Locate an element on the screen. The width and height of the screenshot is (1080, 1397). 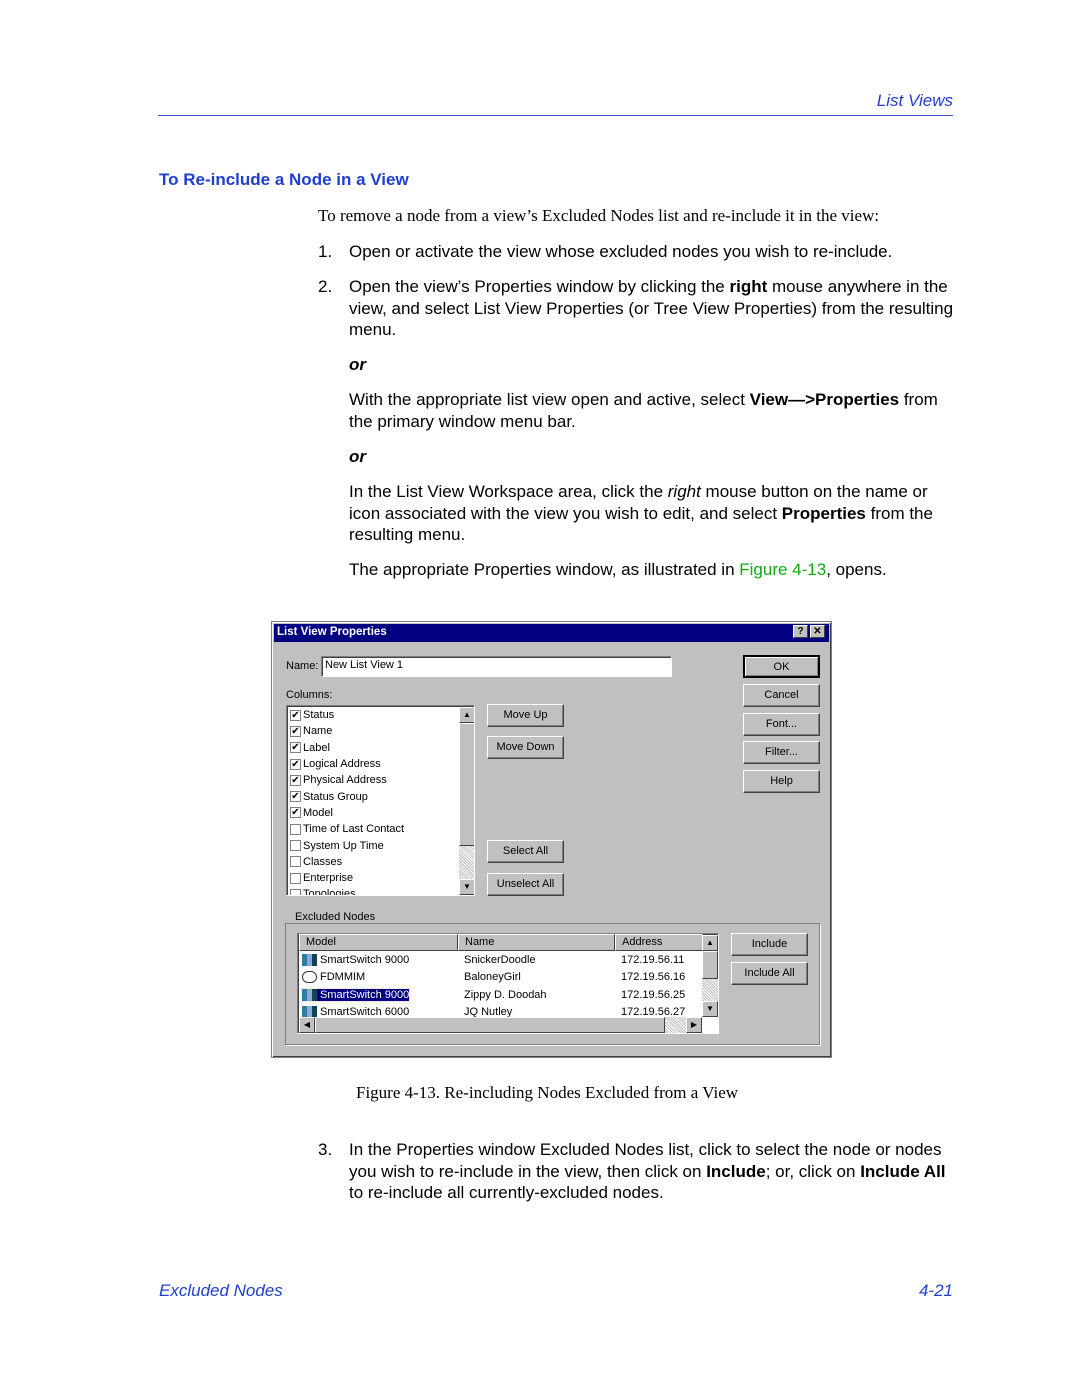
select-all-button: Select All is located at coordinates (525, 851).